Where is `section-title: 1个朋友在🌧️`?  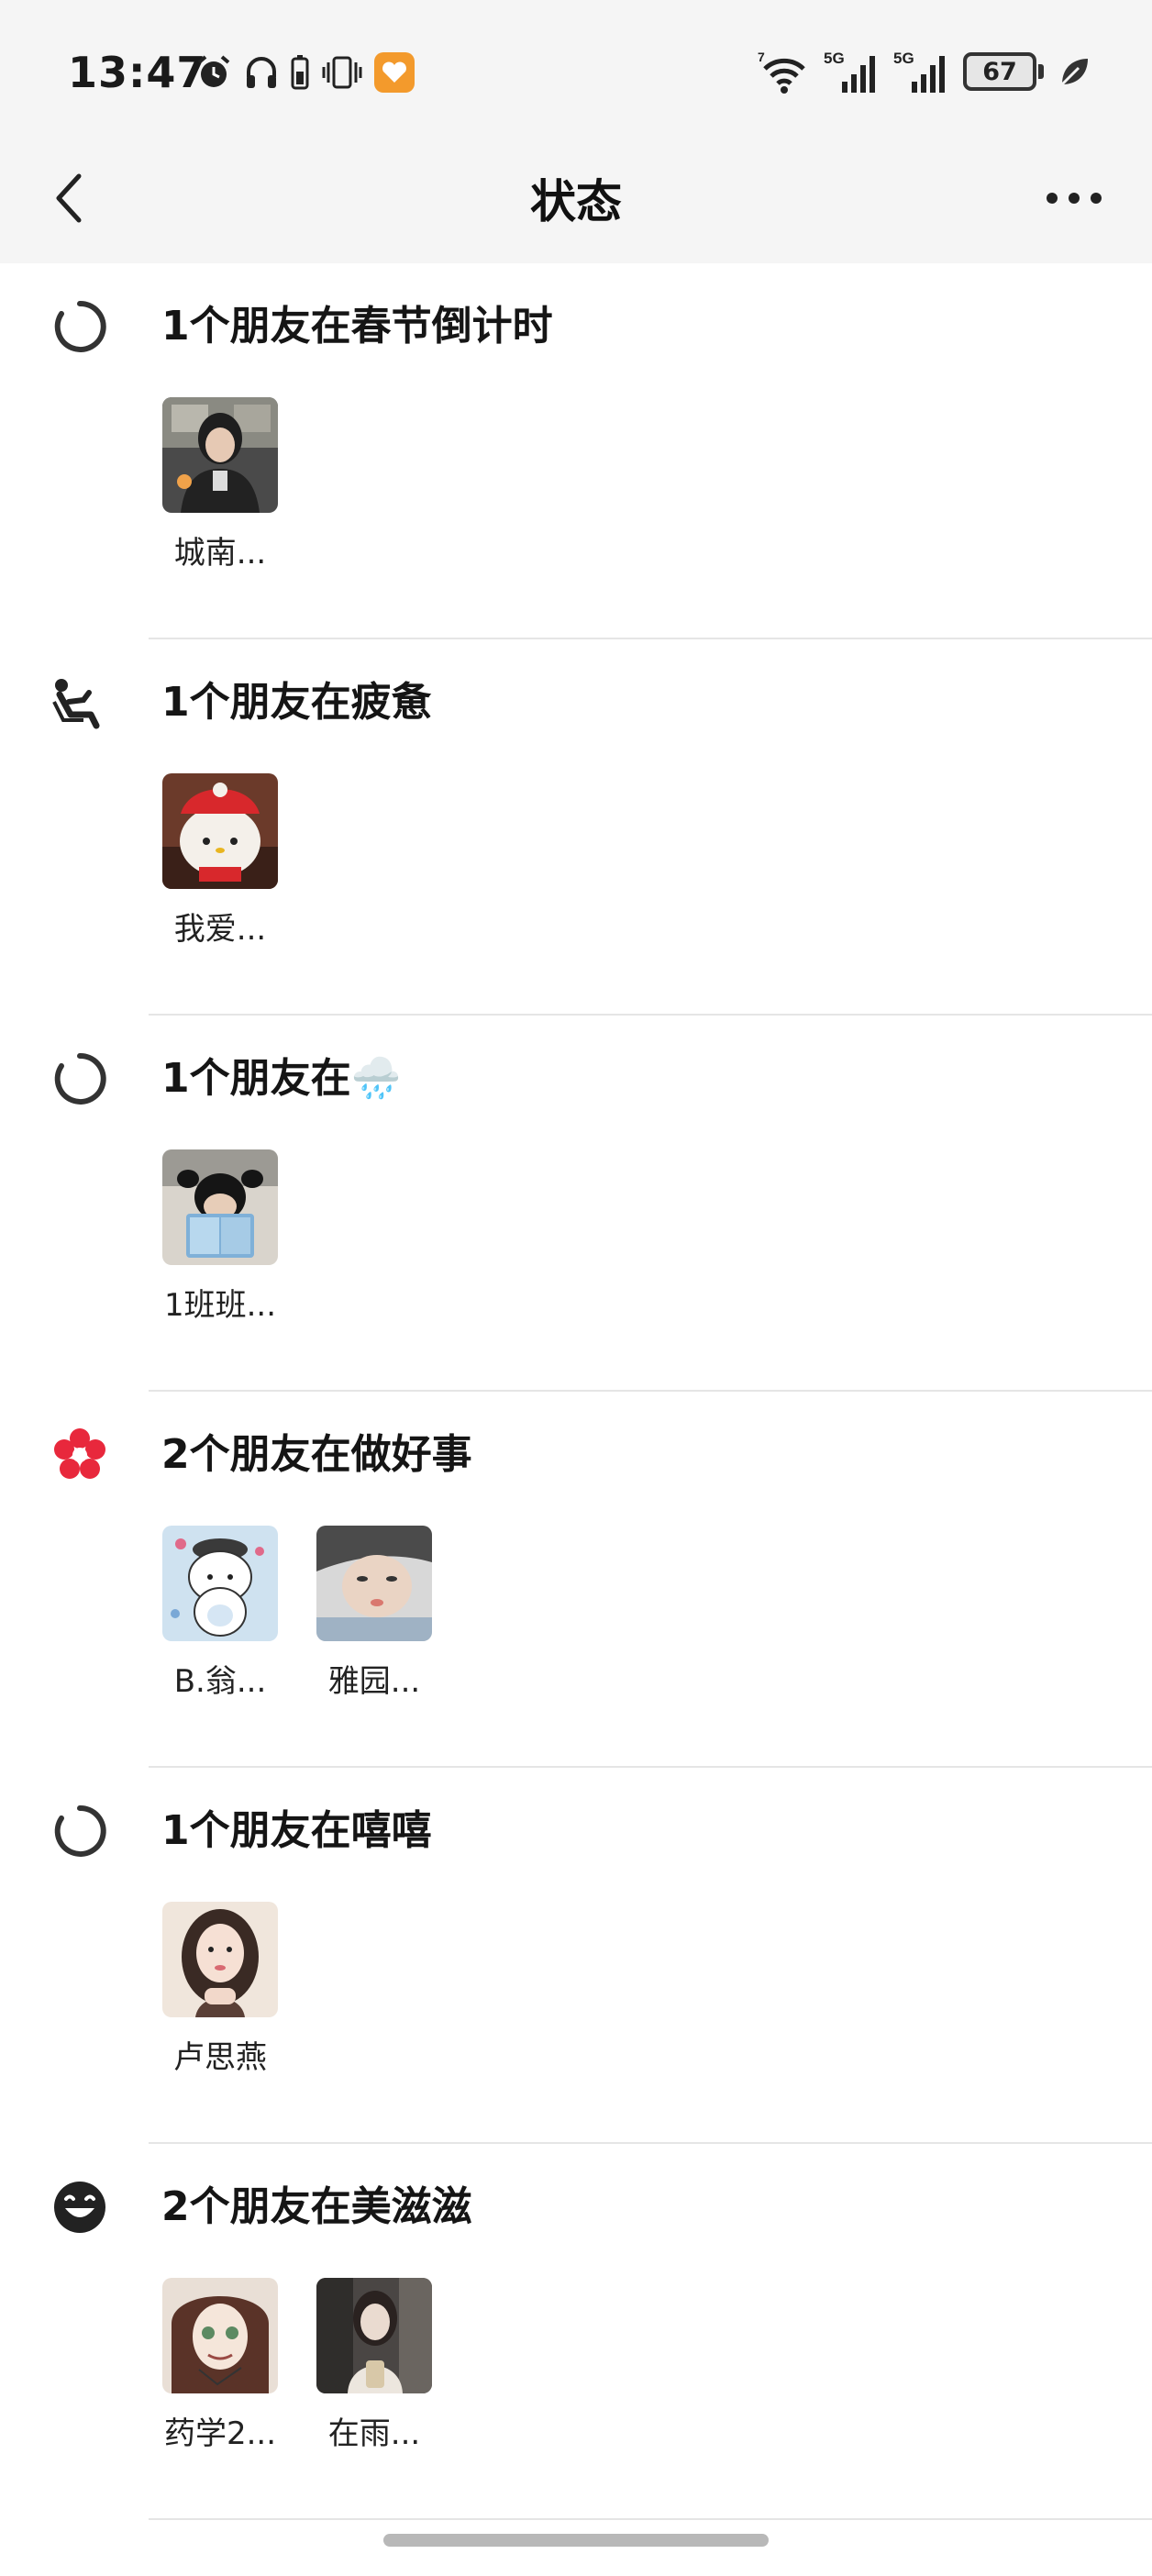 section-title: 1个朋友在🌧️ is located at coordinates (281, 1079).